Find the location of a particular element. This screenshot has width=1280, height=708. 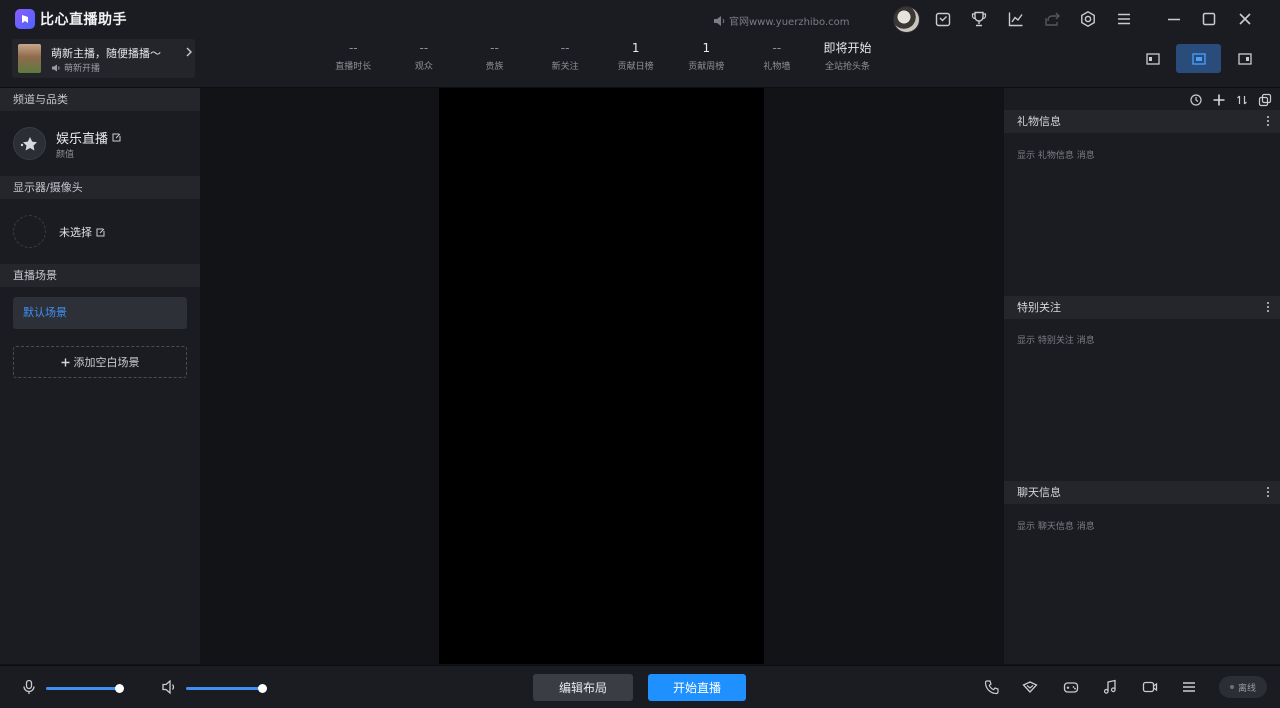

add-blank-scene-button: 添加空白场景 is located at coordinates (100, 362).